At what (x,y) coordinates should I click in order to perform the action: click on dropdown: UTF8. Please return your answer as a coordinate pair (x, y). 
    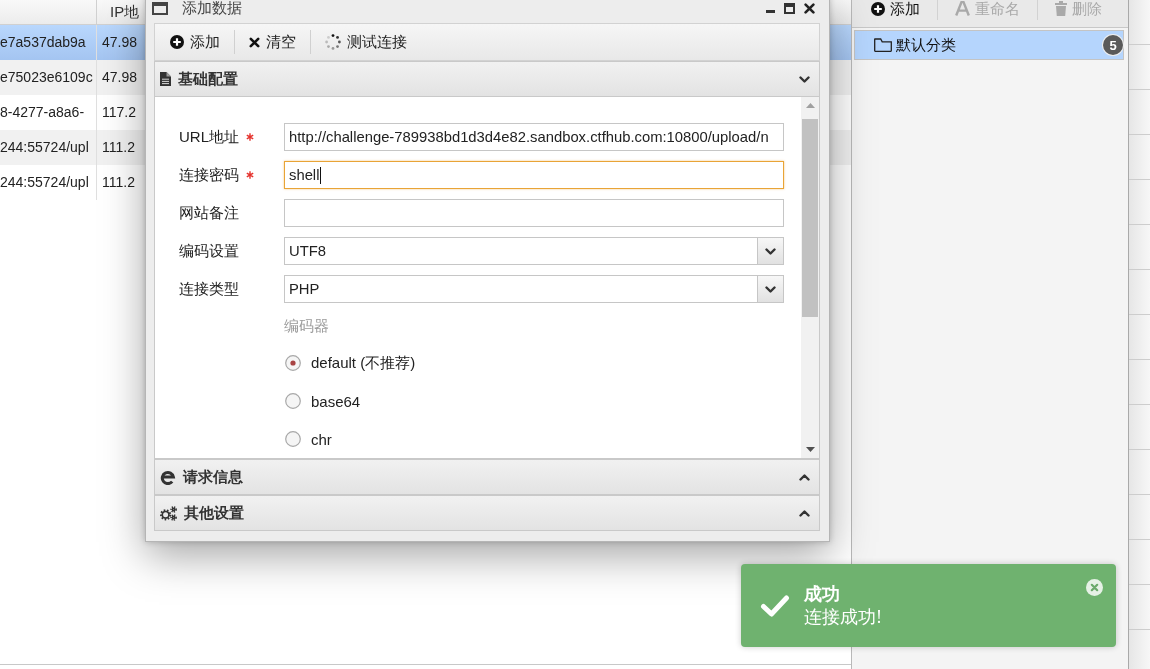
    Looking at the image, I should click on (534, 251).